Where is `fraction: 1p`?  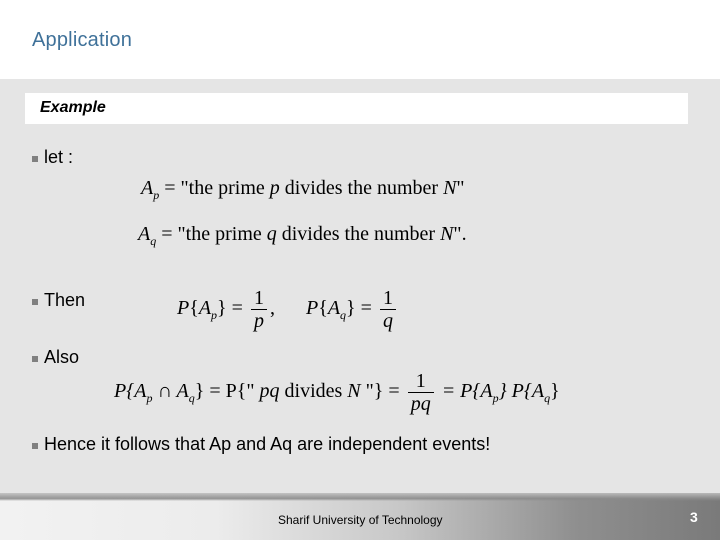
fraction: 1p is located at coordinates (258, 309).